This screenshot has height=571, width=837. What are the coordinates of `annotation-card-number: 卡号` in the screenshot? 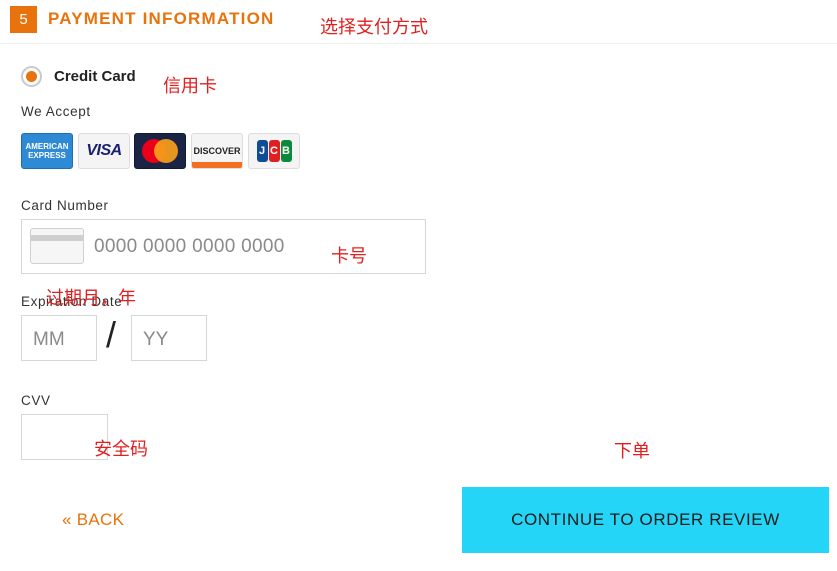 It's located at (349, 256).